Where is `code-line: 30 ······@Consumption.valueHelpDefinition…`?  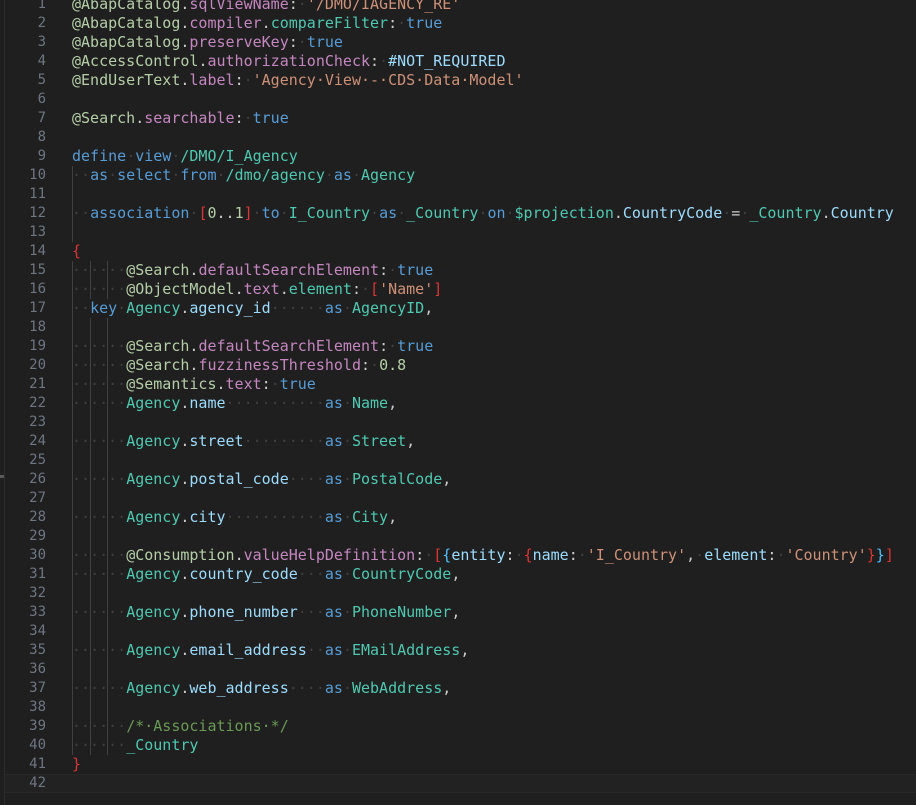 code-line: 30 ······@Consumption.valueHelpDefinition… is located at coordinates (458, 555).